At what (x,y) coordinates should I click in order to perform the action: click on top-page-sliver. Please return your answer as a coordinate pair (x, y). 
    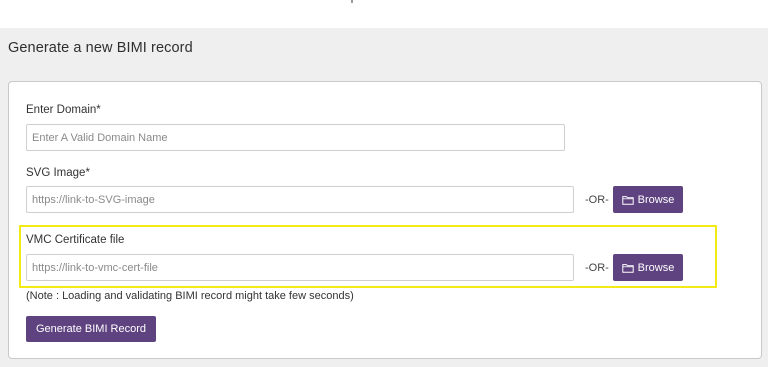
    Looking at the image, I should click on (384, 14).